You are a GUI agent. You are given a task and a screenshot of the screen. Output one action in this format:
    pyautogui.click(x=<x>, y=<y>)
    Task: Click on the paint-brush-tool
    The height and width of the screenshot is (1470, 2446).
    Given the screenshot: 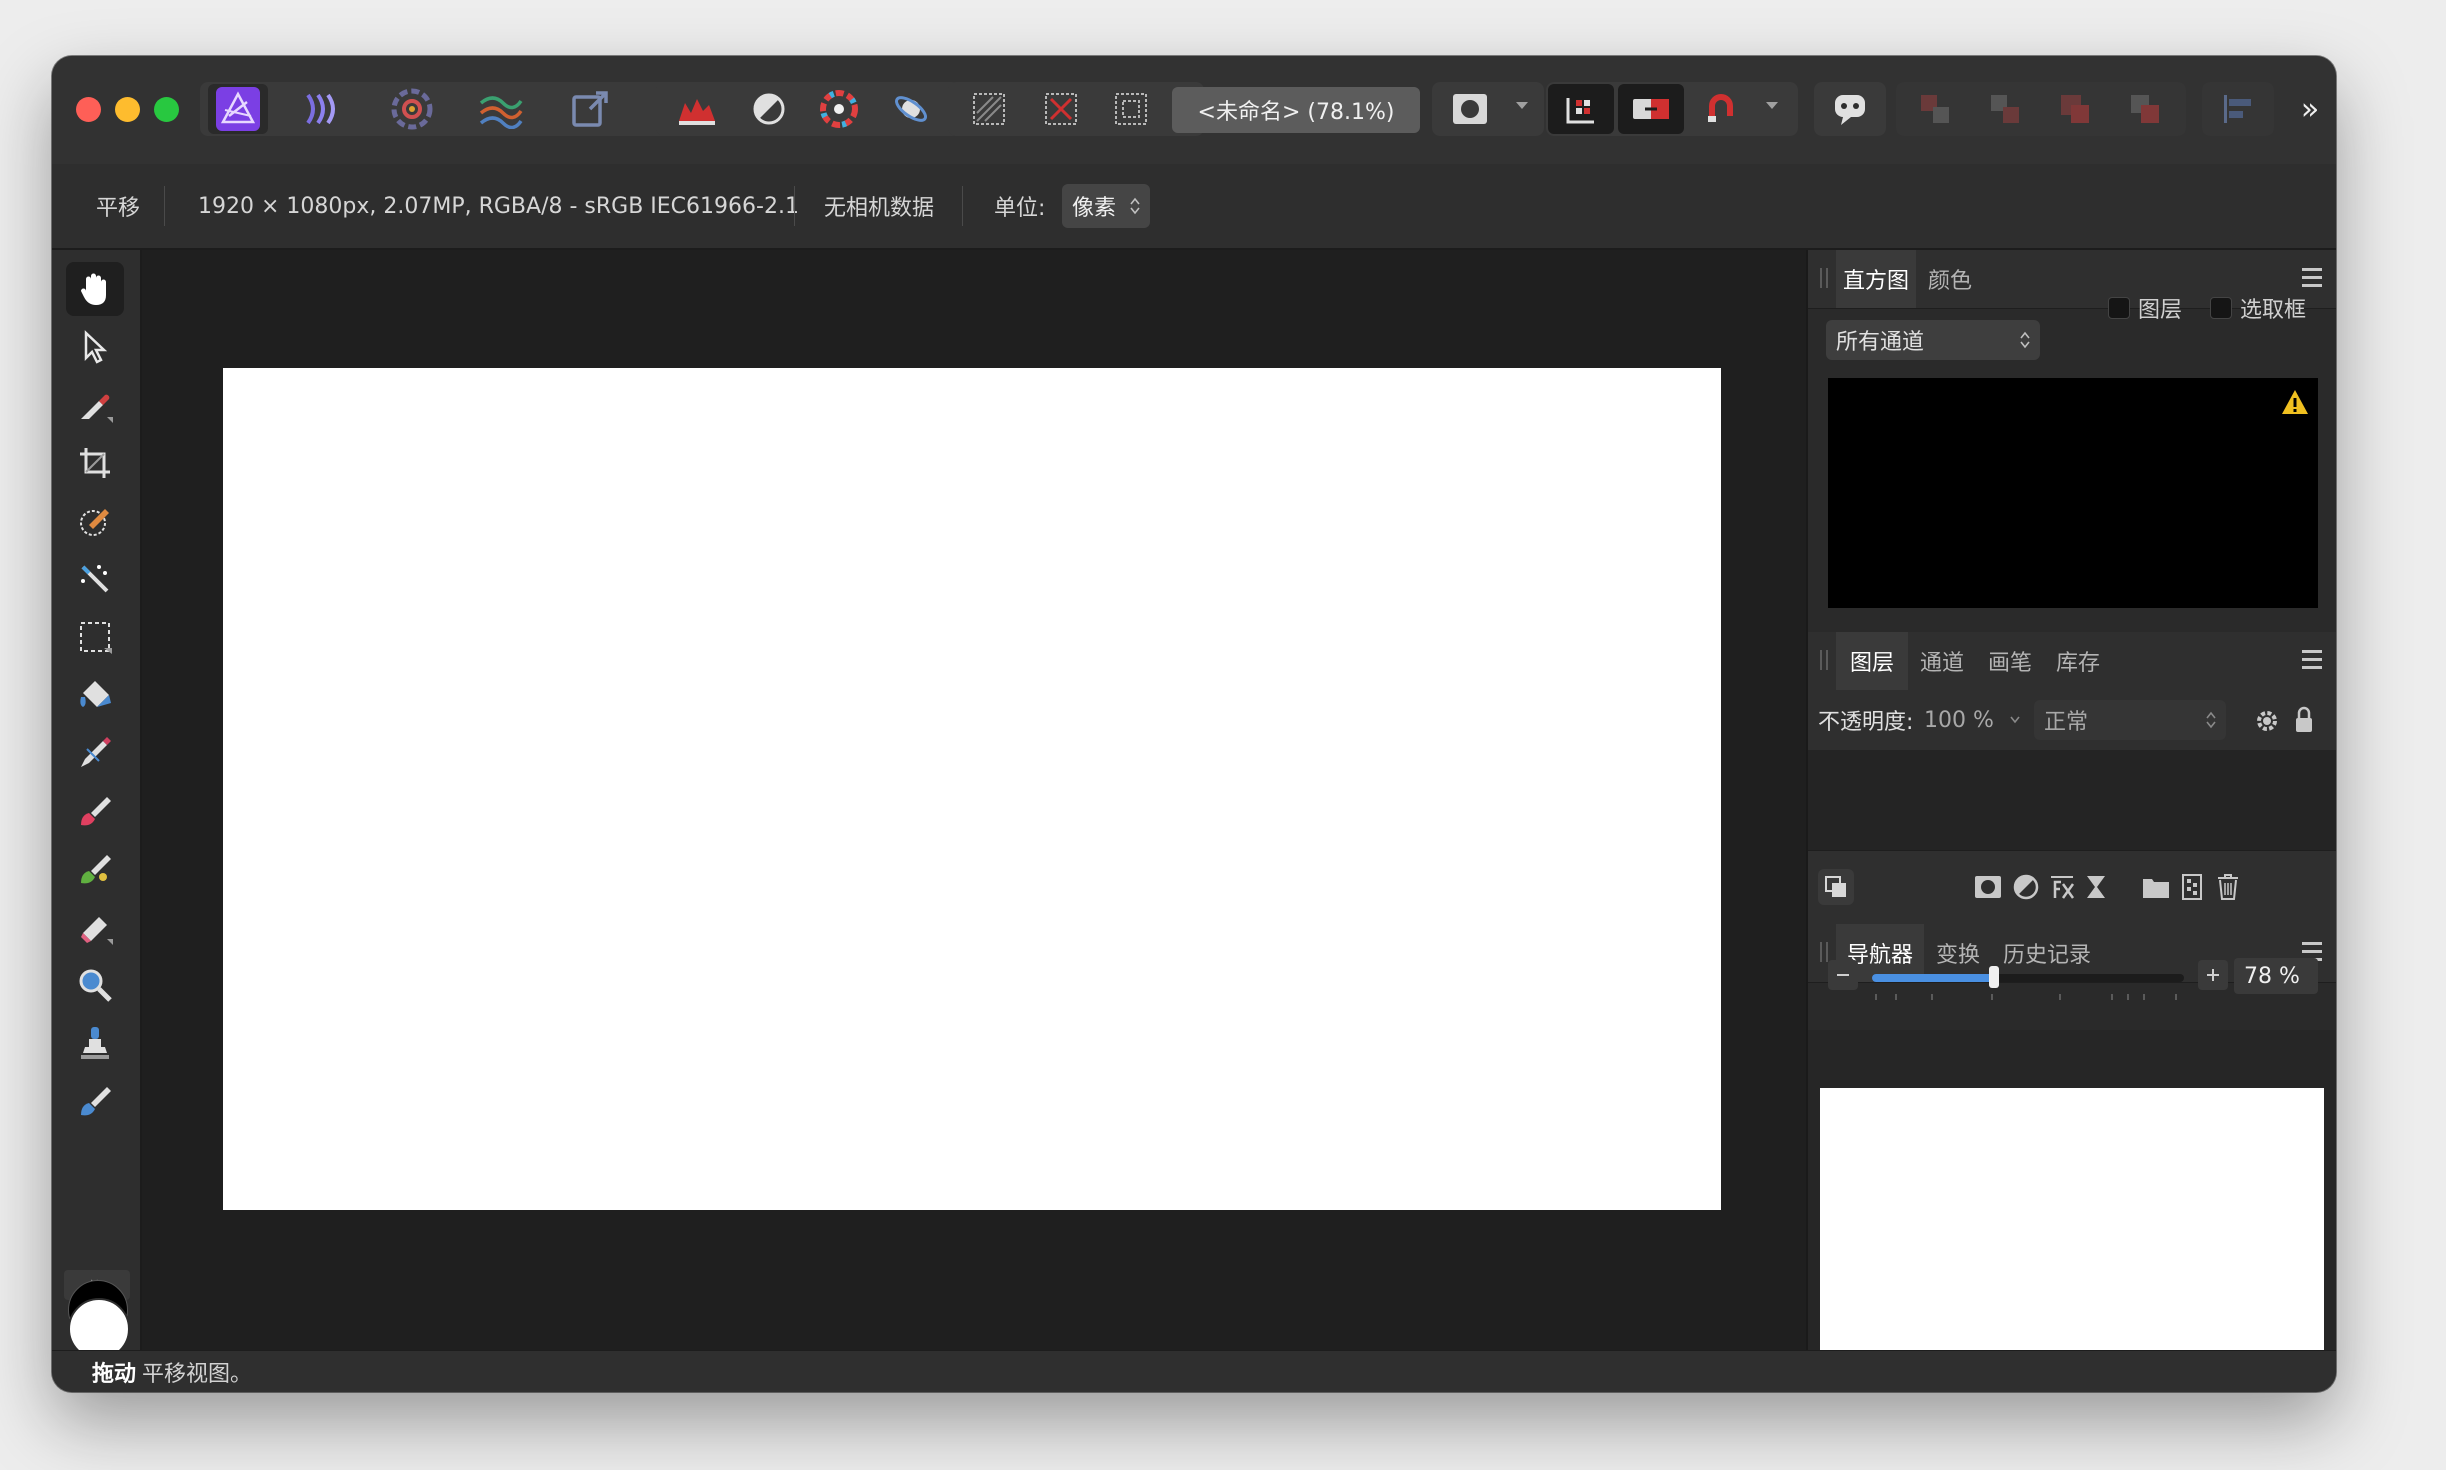 What is the action you would take?
    pyautogui.click(x=95, y=811)
    